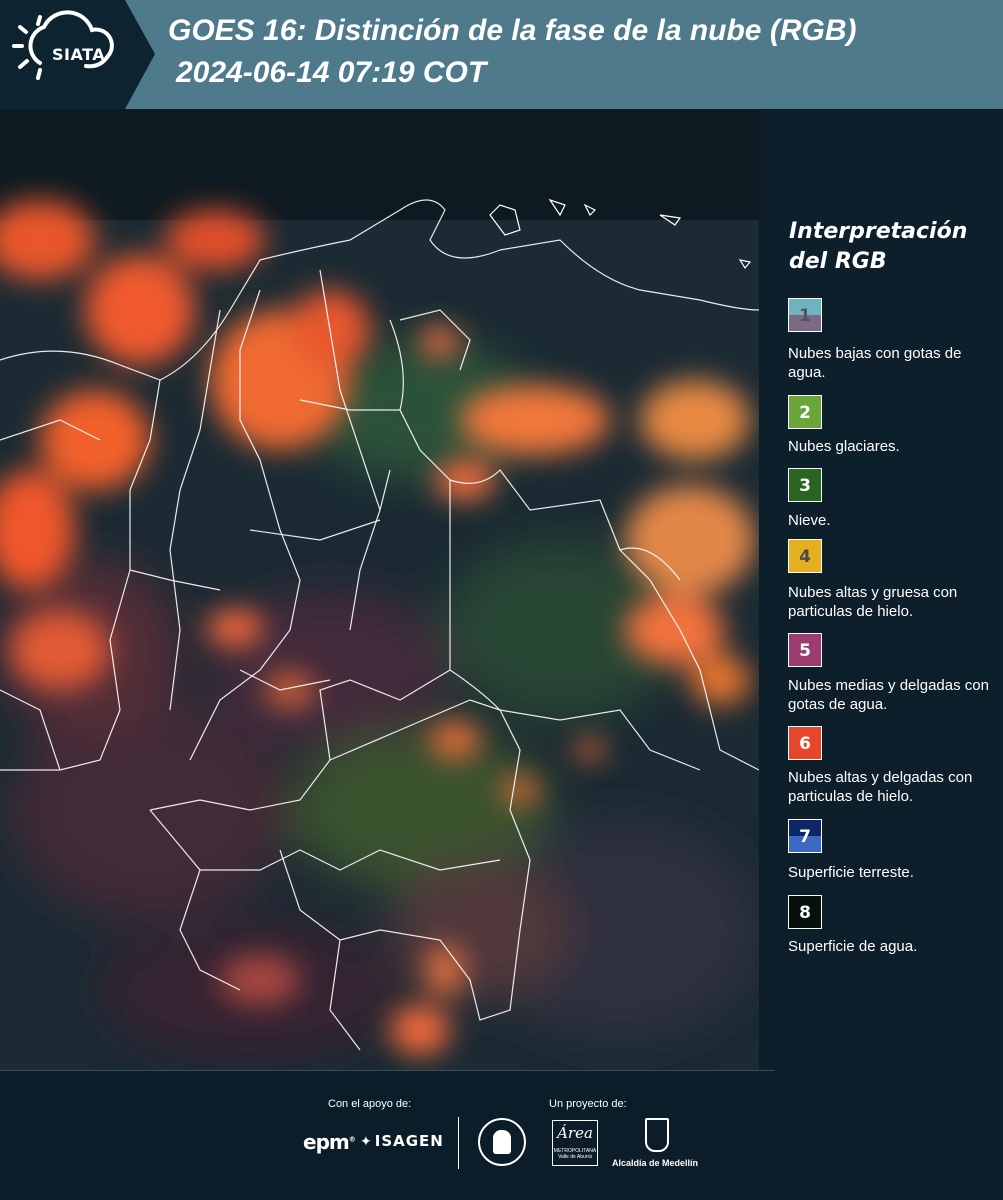 The height and width of the screenshot is (1200, 1003). What do you see at coordinates (331, 72) in the screenshot?
I see `page-timestamp: 2024-06-14 07:19 COT` at bounding box center [331, 72].